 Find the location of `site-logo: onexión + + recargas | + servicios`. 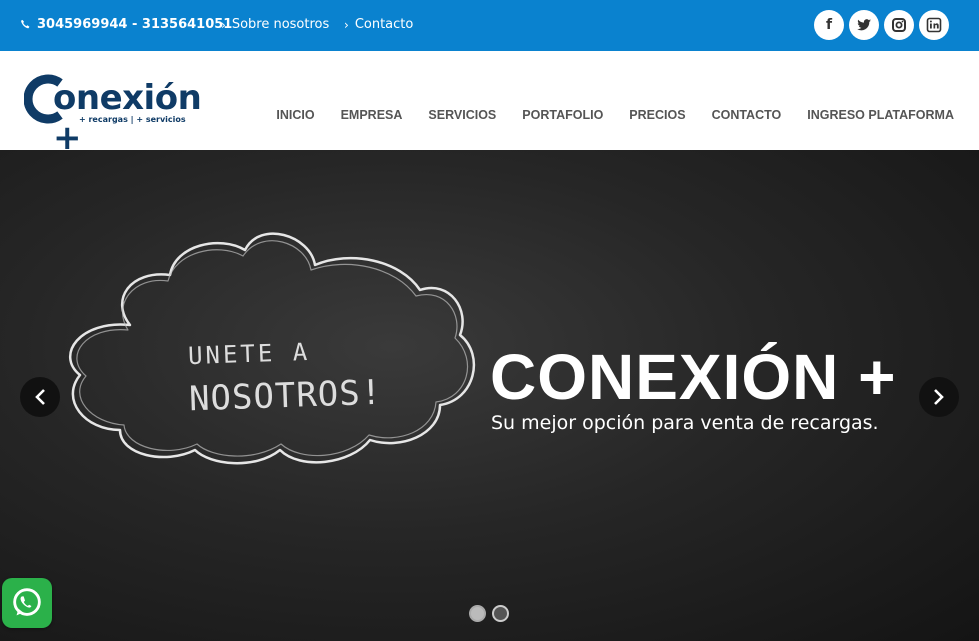

site-logo: onexión + + recargas | + servicios is located at coordinates (119, 116).